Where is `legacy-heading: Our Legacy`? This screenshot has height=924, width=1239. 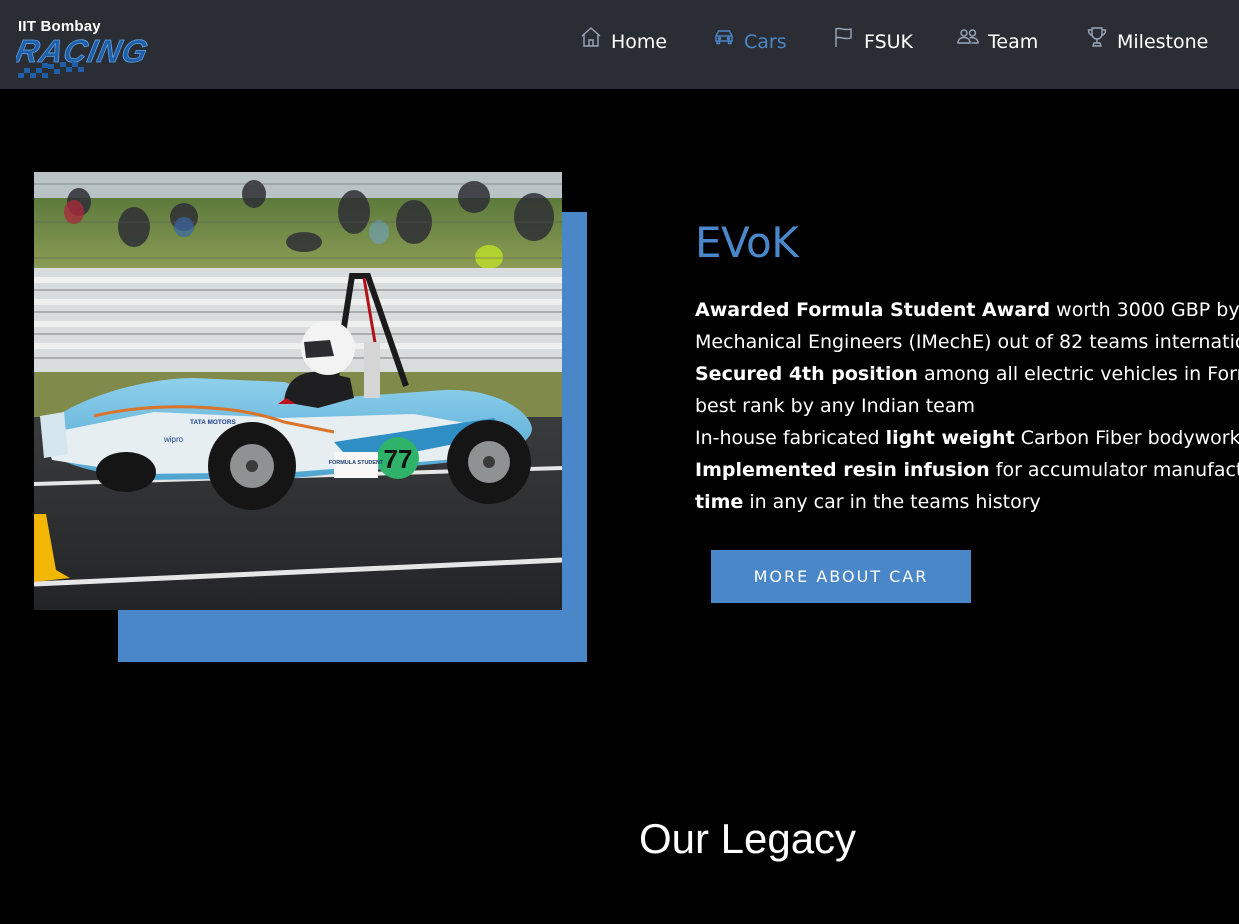 legacy-heading: Our Legacy is located at coordinates (747, 838).